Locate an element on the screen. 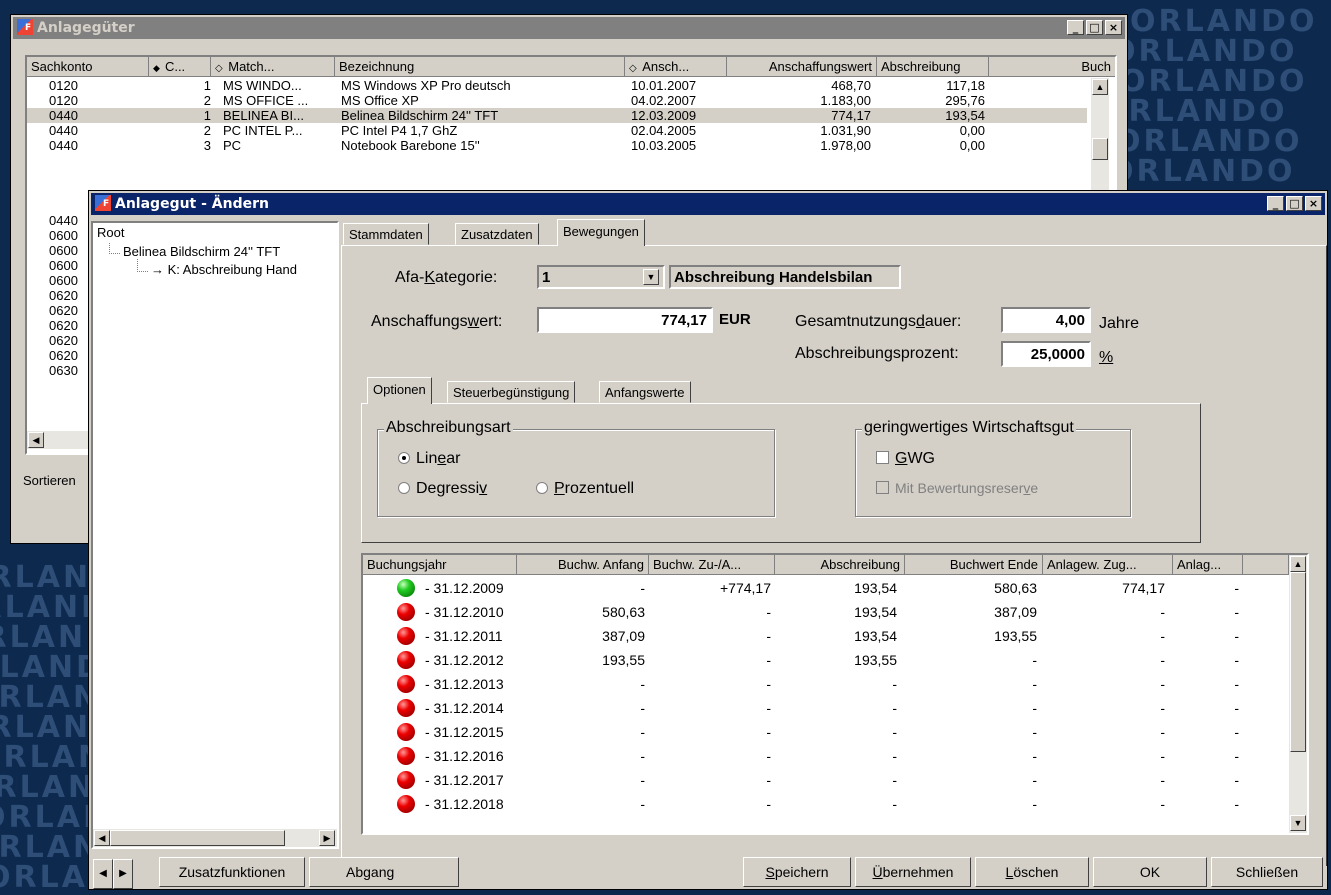 This screenshot has height=895, width=1331. tree-item-asset: Belinea Bildschirm 24'' TFT is located at coordinates (201, 251).